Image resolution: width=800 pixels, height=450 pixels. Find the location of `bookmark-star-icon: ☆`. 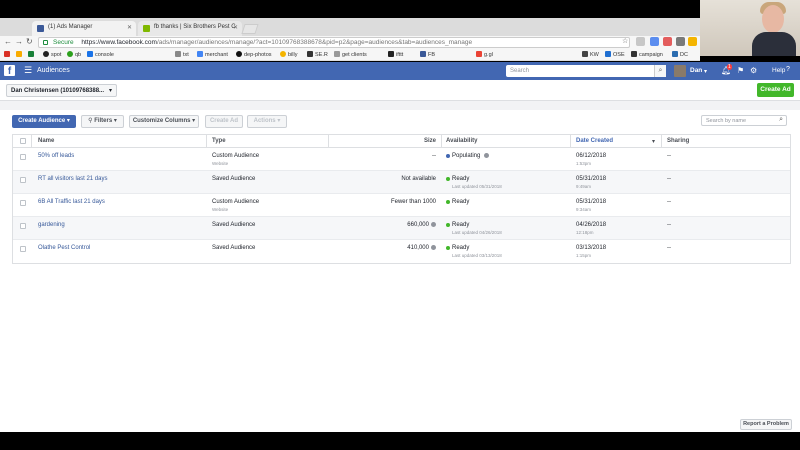

bookmark-star-icon: ☆ is located at coordinates (625, 41).